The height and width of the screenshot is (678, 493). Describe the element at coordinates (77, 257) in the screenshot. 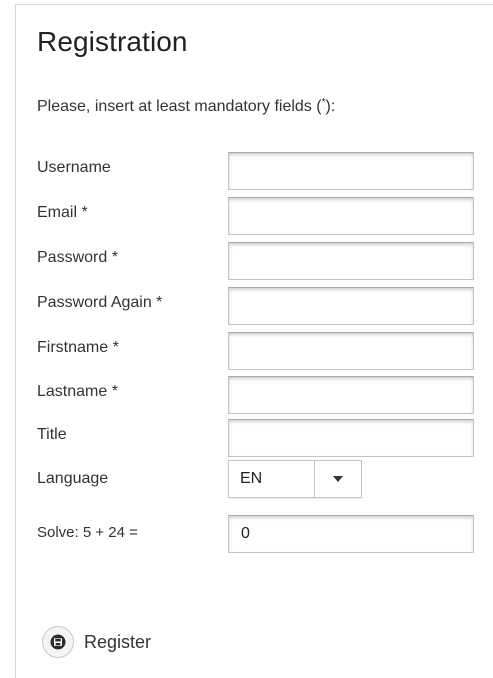

I see `password-label: Password *` at that location.